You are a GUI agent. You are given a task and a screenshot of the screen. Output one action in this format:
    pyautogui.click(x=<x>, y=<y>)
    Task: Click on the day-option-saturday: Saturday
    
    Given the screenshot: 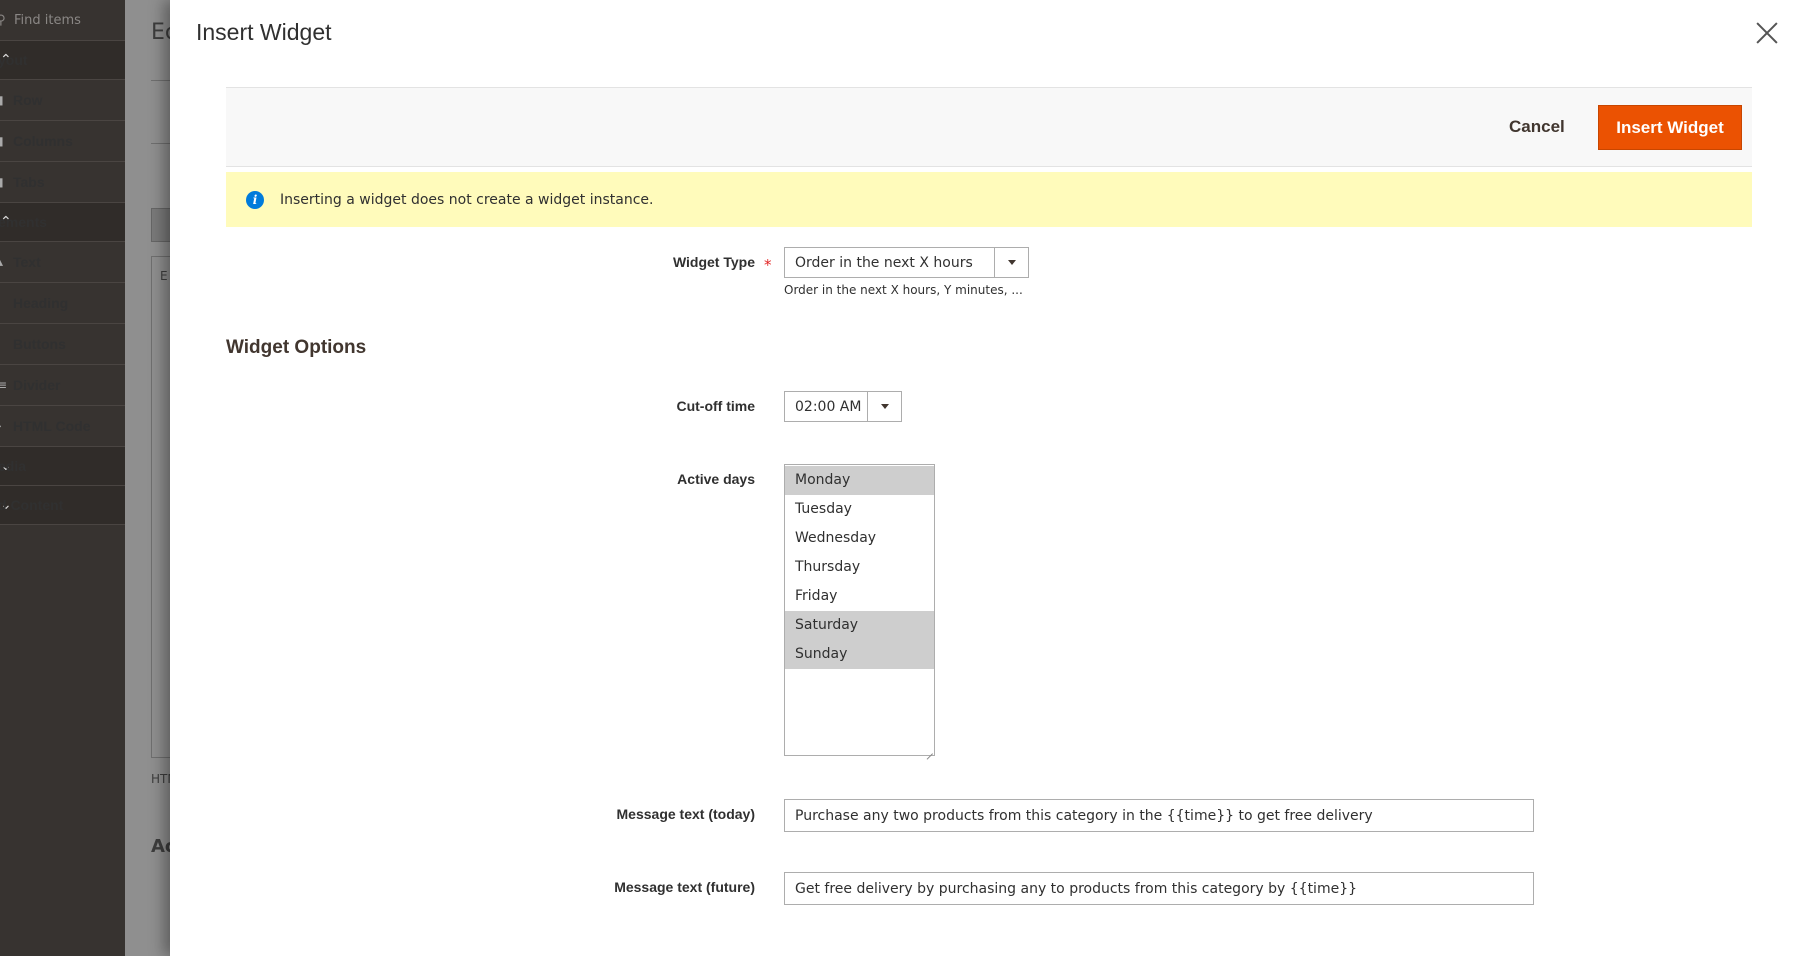 What is the action you would take?
    pyautogui.click(x=859, y=625)
    